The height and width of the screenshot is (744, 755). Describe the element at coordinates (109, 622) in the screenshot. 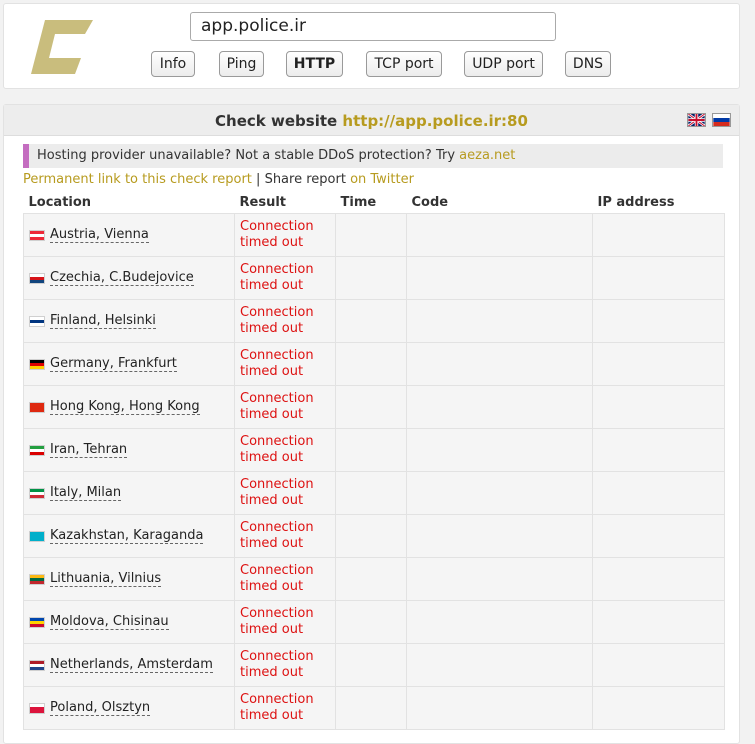

I see `location-link: Moldova, Chisinau` at that location.